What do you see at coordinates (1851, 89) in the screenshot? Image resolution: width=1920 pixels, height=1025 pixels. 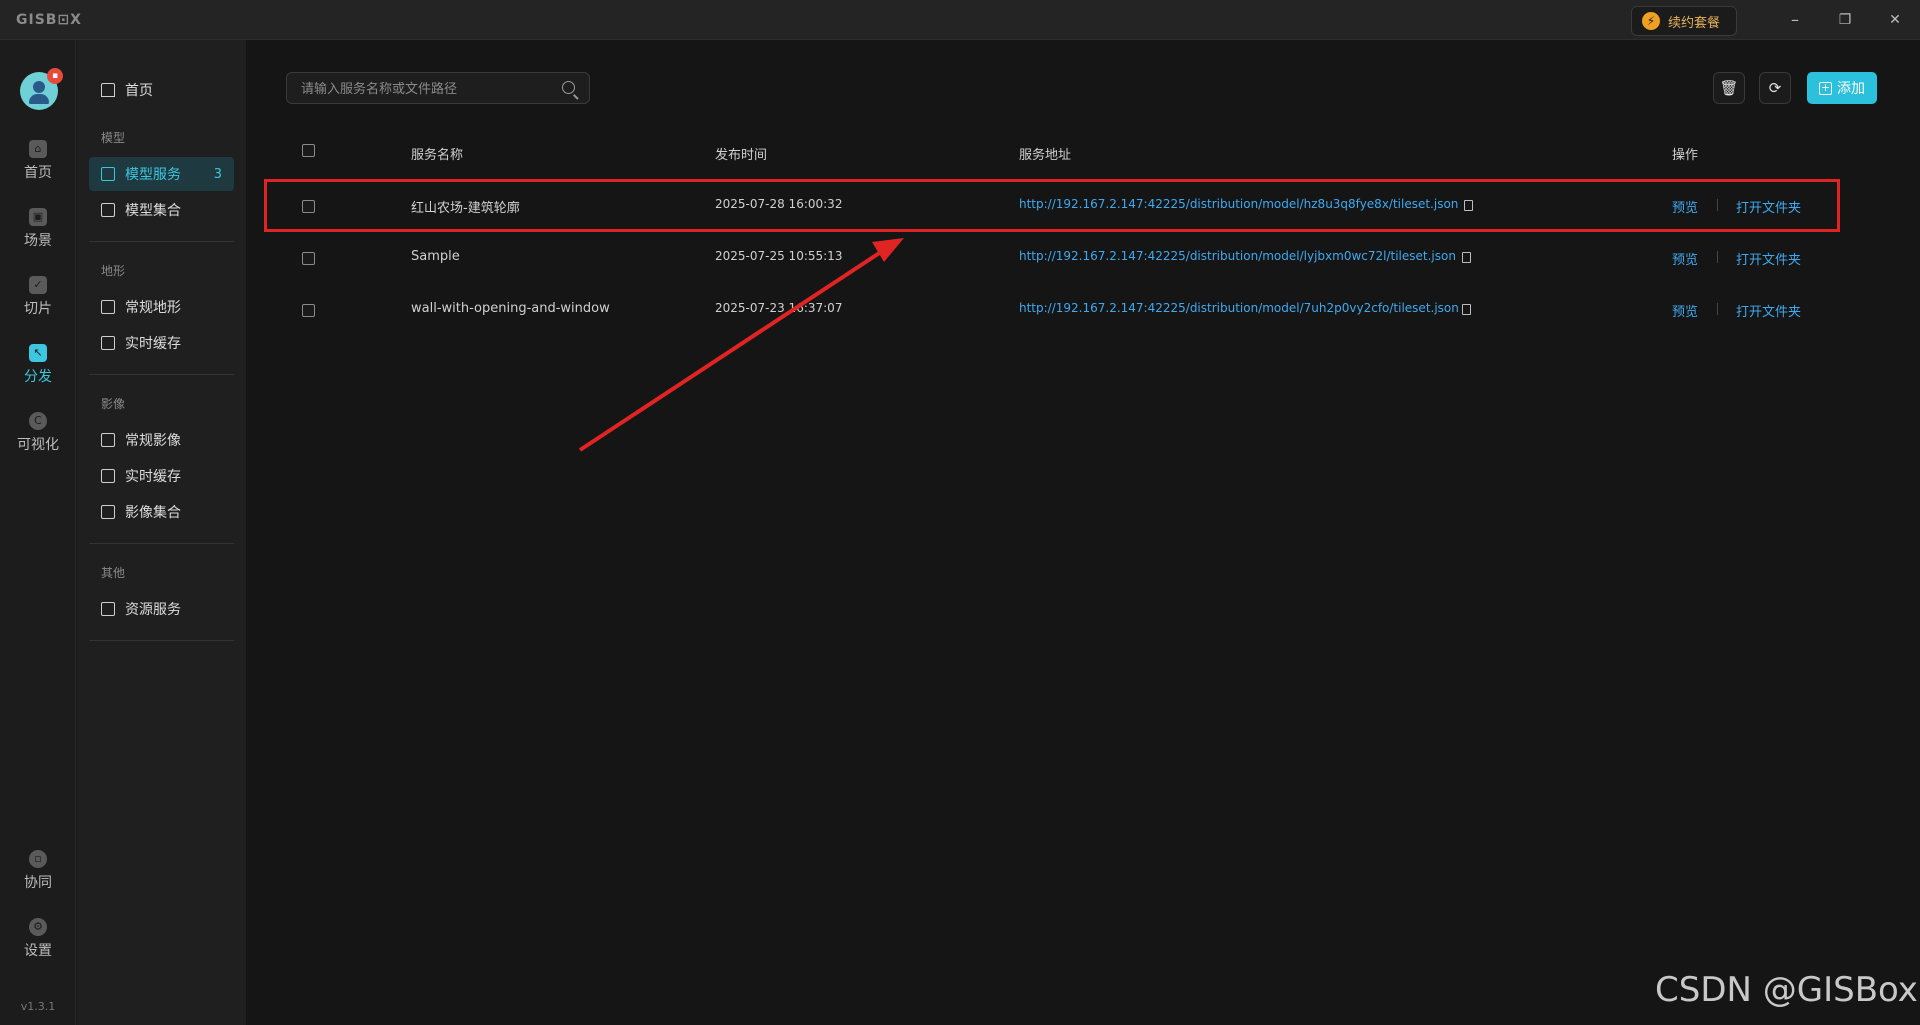 I see `add-button-label: 添加` at bounding box center [1851, 89].